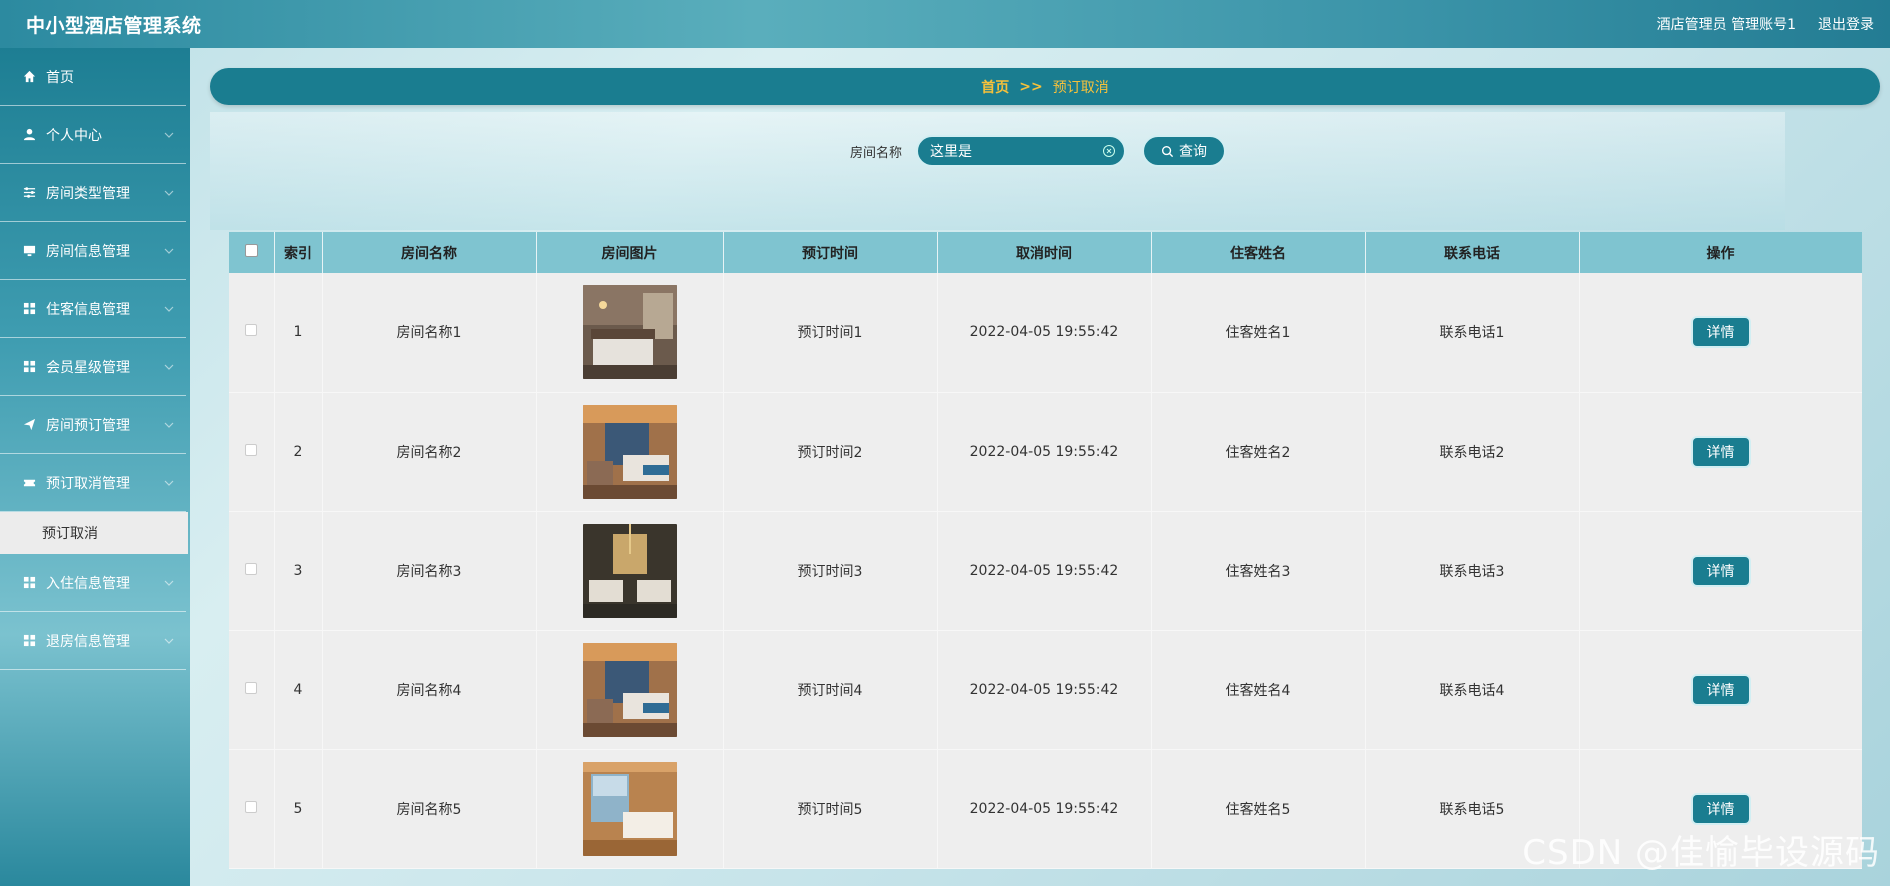 The height and width of the screenshot is (886, 1890). What do you see at coordinates (93, 77) in the screenshot?
I see `sidebar-item-home: 首页` at bounding box center [93, 77].